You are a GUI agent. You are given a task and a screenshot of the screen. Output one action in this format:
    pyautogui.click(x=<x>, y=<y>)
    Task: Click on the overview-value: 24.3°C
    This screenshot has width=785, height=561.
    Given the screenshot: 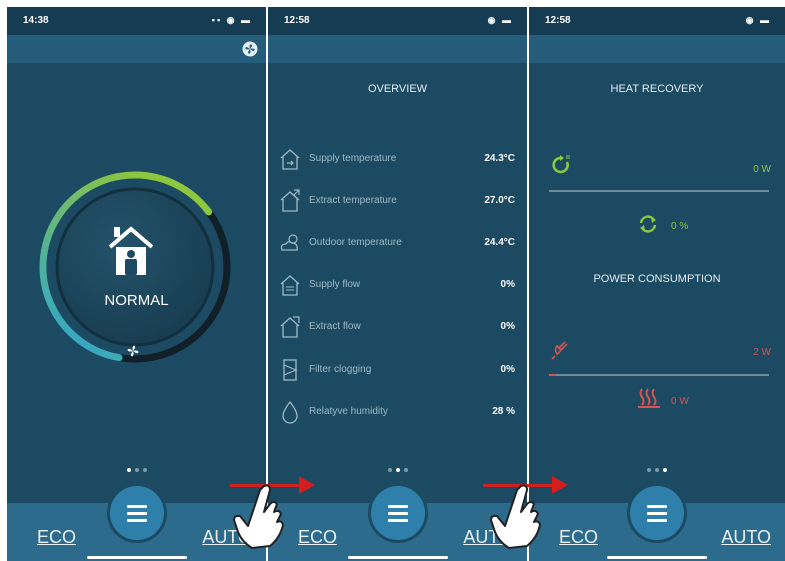 What is the action you would take?
    pyautogui.click(x=499, y=158)
    